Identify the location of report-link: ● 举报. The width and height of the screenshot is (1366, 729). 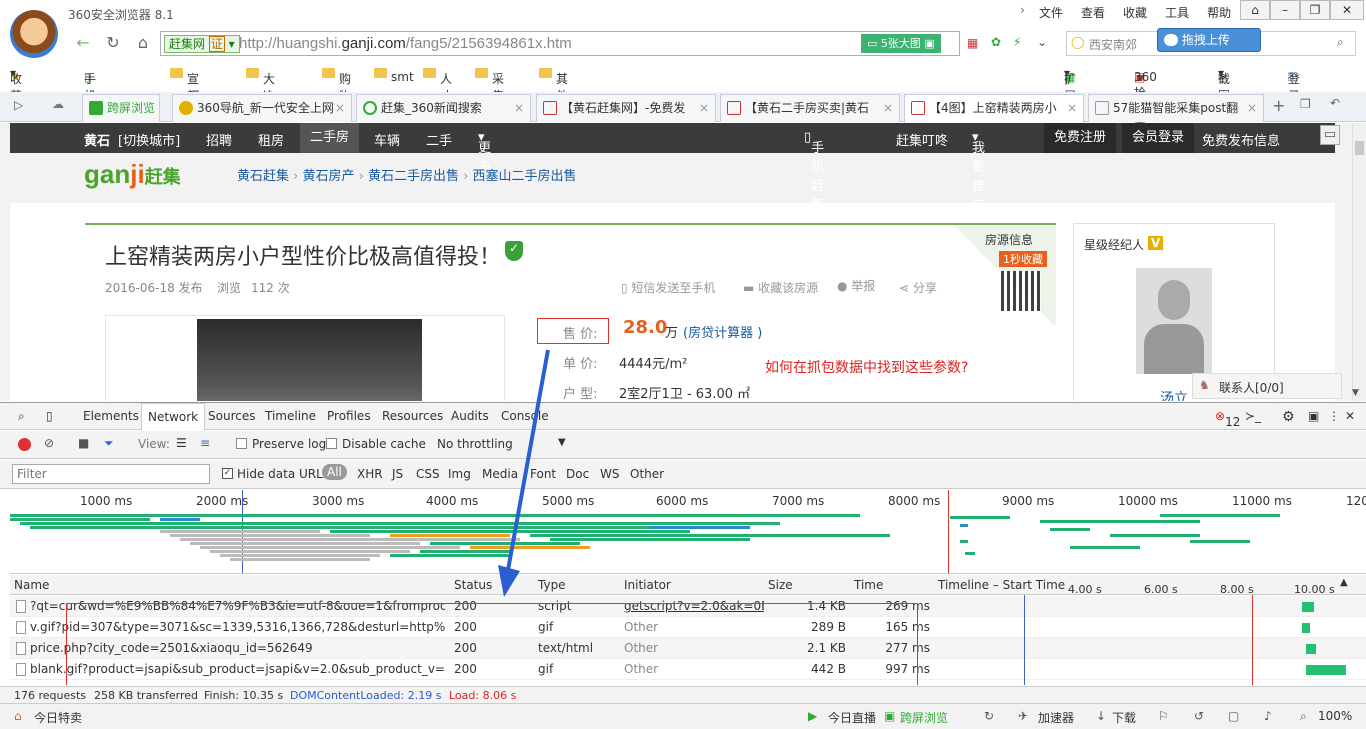
(856, 285).